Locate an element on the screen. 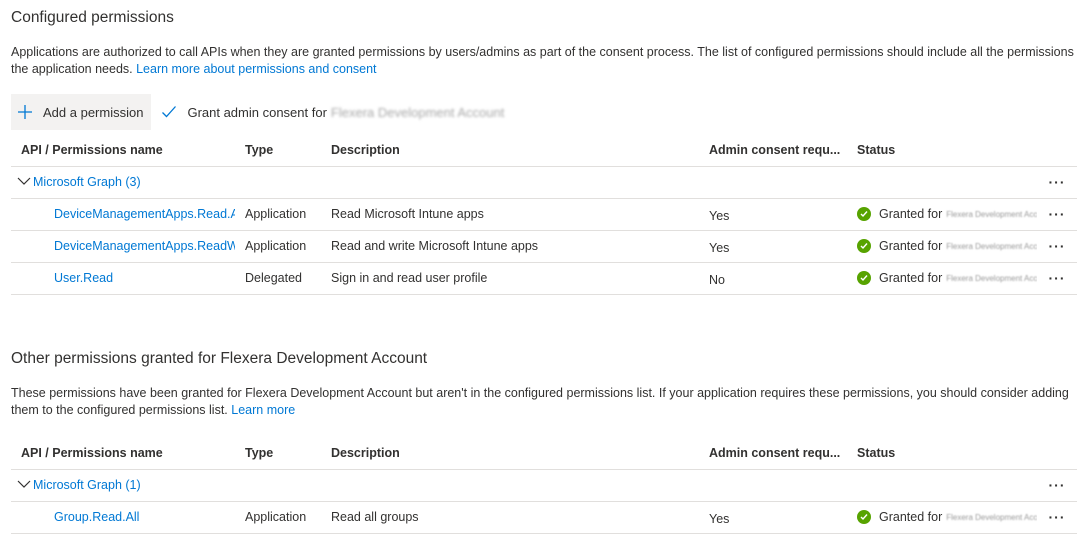 The image size is (1081, 536). add-permission-label: Add a permission is located at coordinates (93, 112).